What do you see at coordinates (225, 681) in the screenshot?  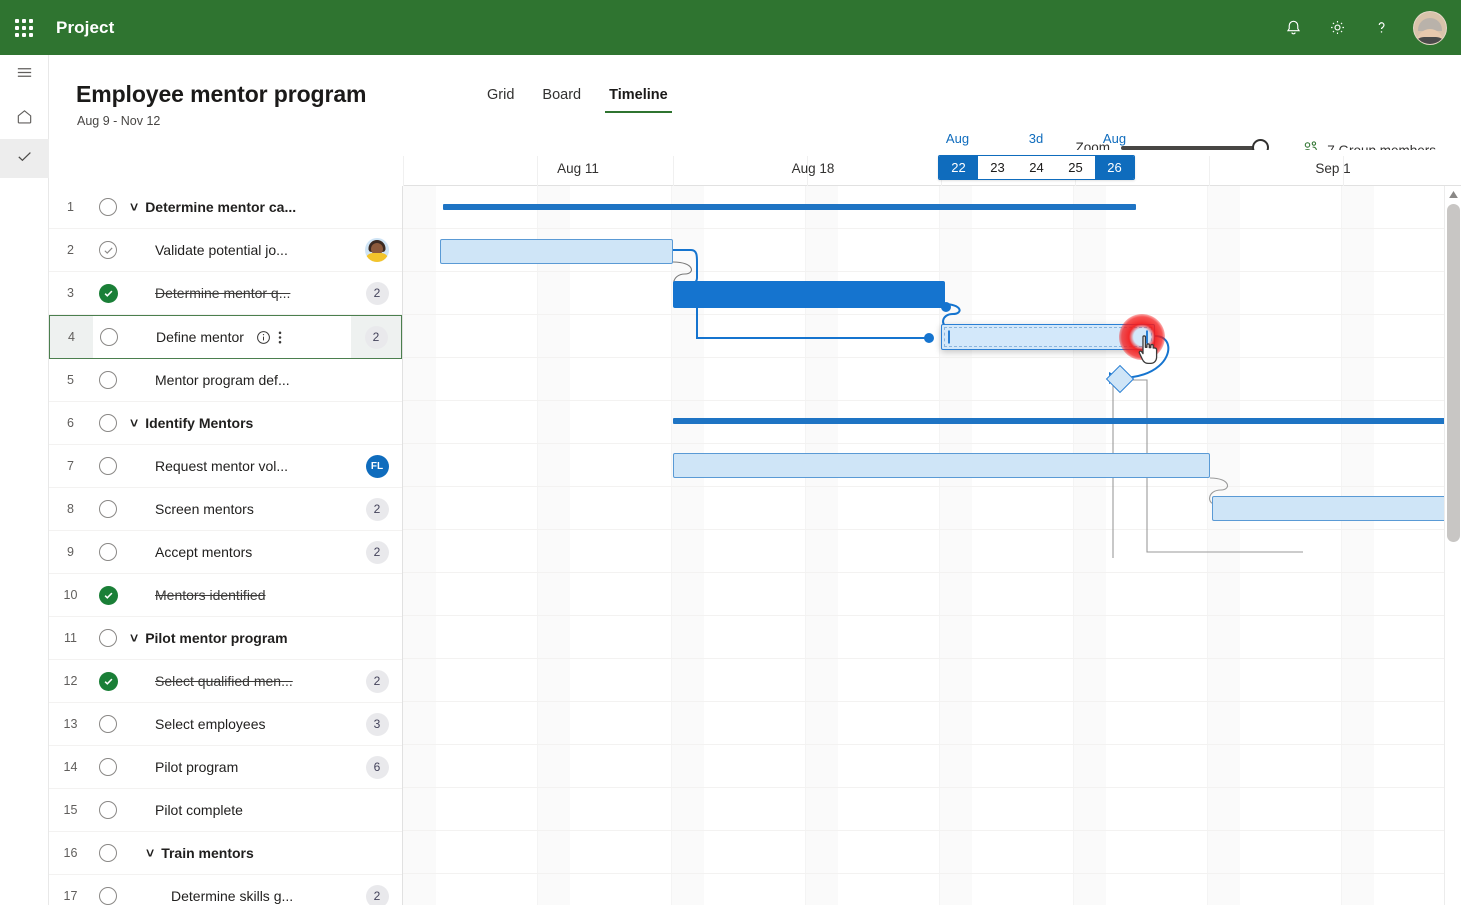 I see `table-row: 12 Select qualified men... 2` at bounding box center [225, 681].